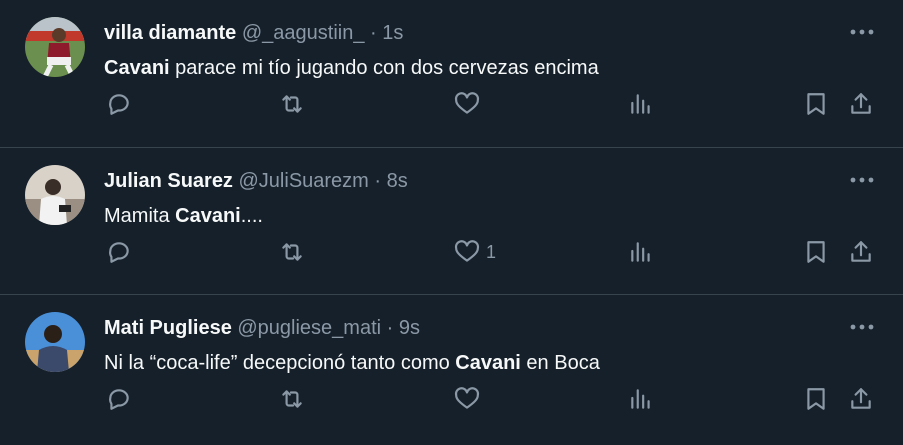 Image resolution: width=903 pixels, height=445 pixels. Describe the element at coordinates (392, 33) in the screenshot. I see `tweet-time: 1s` at that location.